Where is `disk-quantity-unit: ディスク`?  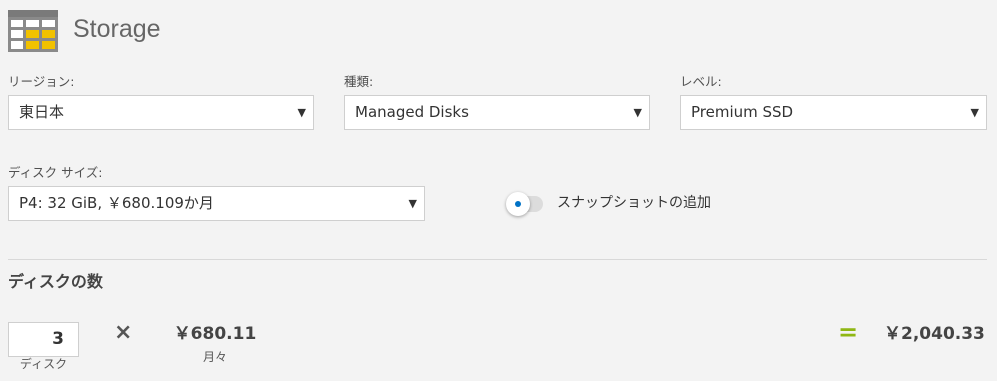 disk-quantity-unit: ディスク is located at coordinates (43, 364).